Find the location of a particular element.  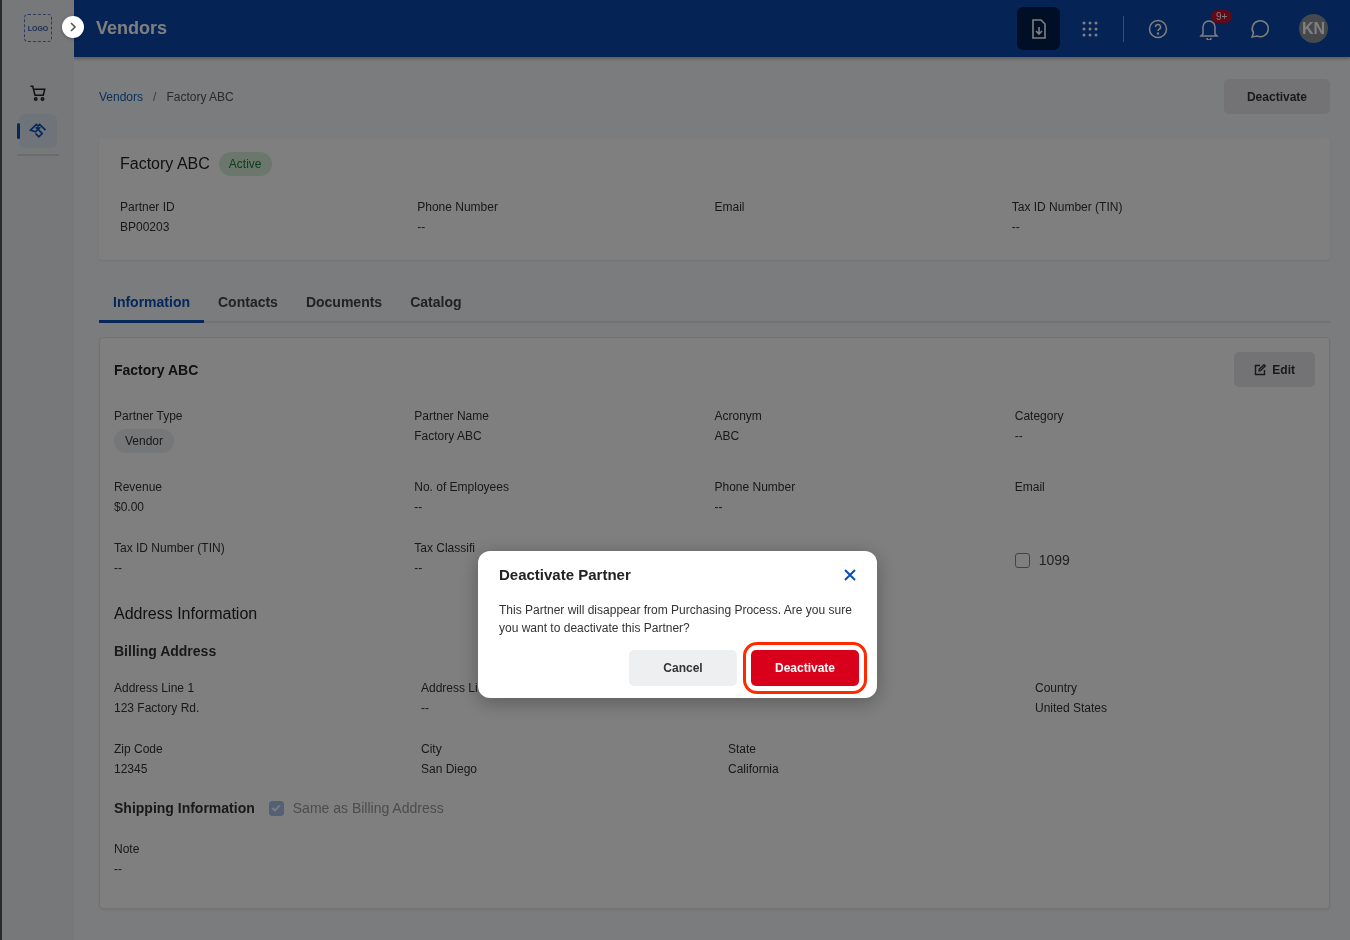

section-title: Factory ABC is located at coordinates (156, 369).